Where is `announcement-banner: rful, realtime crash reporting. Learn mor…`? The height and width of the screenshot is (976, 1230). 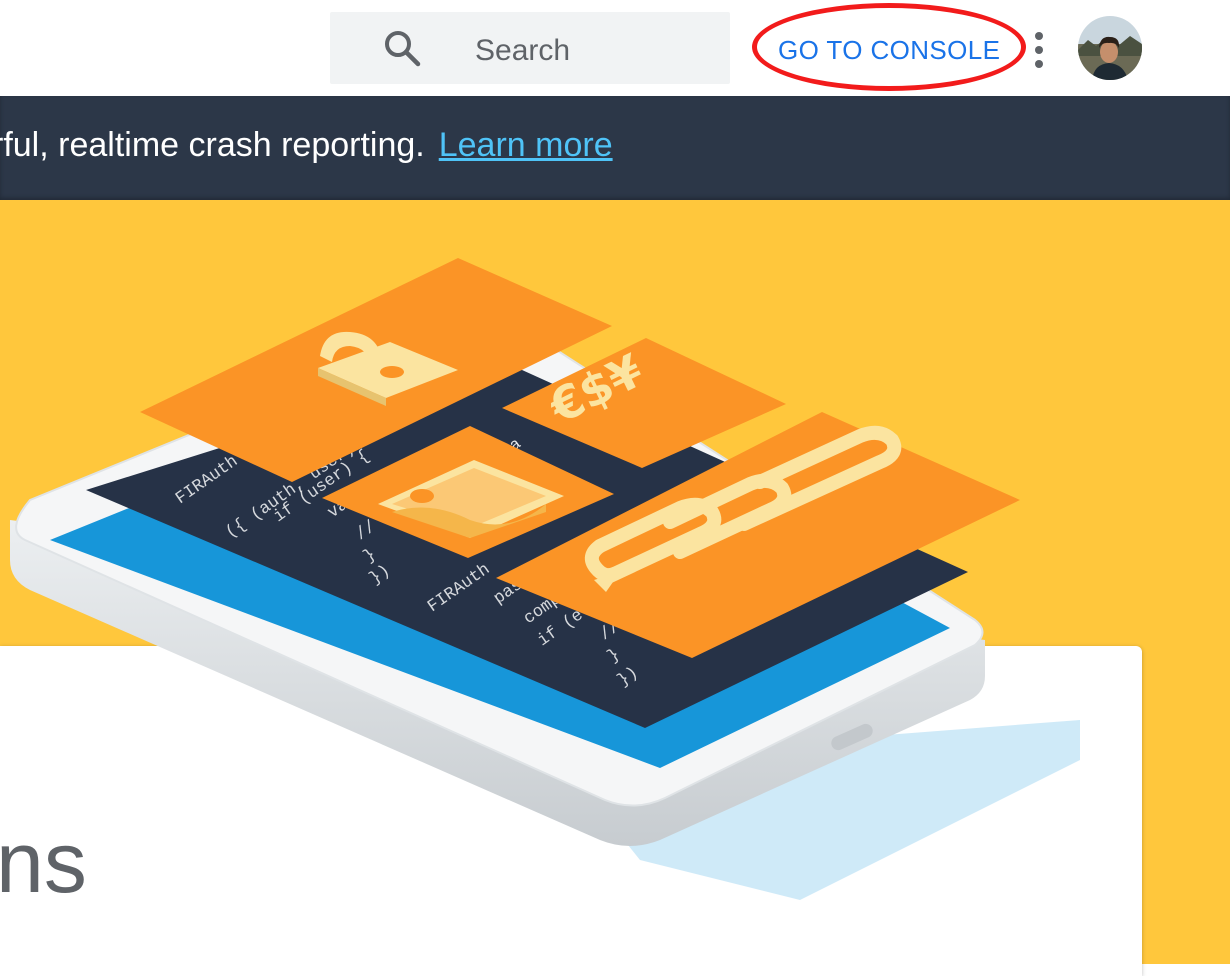 announcement-banner: rful, realtime crash reporting. Learn mor… is located at coordinates (615, 148).